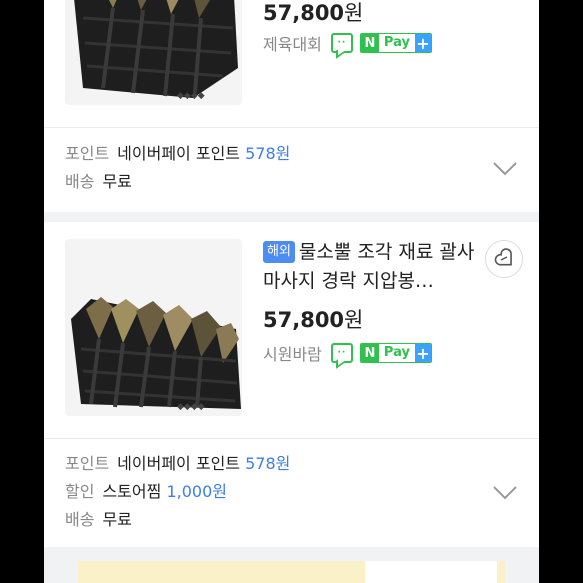  I want to click on discount-value: 1,000원, so click(196, 491).